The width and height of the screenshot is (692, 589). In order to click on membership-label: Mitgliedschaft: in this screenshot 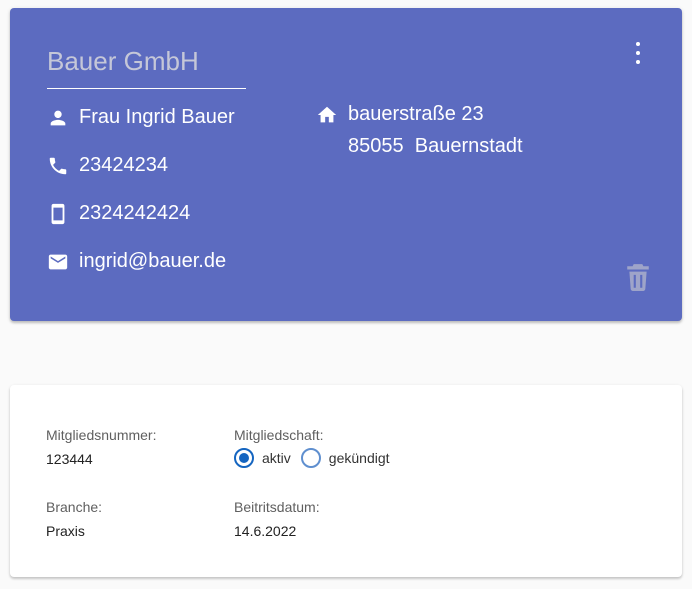, I will do `click(279, 435)`.